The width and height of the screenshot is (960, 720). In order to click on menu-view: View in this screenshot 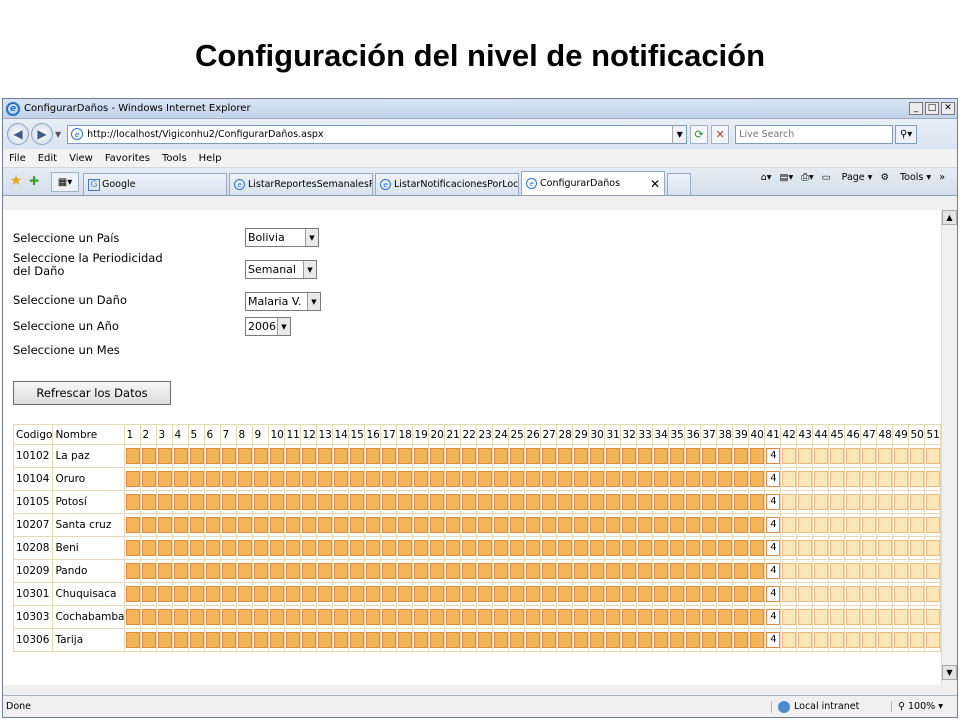, I will do `click(81, 158)`.